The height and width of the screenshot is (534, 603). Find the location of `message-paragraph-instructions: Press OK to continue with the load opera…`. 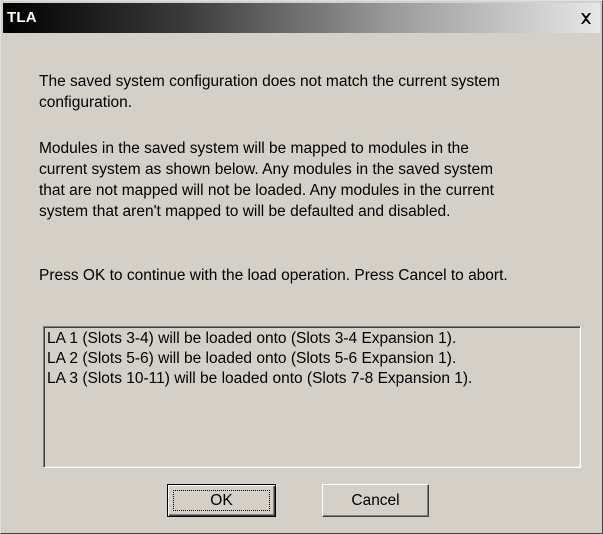

message-paragraph-instructions: Press OK to continue with the load opera… is located at coordinates (273, 275).